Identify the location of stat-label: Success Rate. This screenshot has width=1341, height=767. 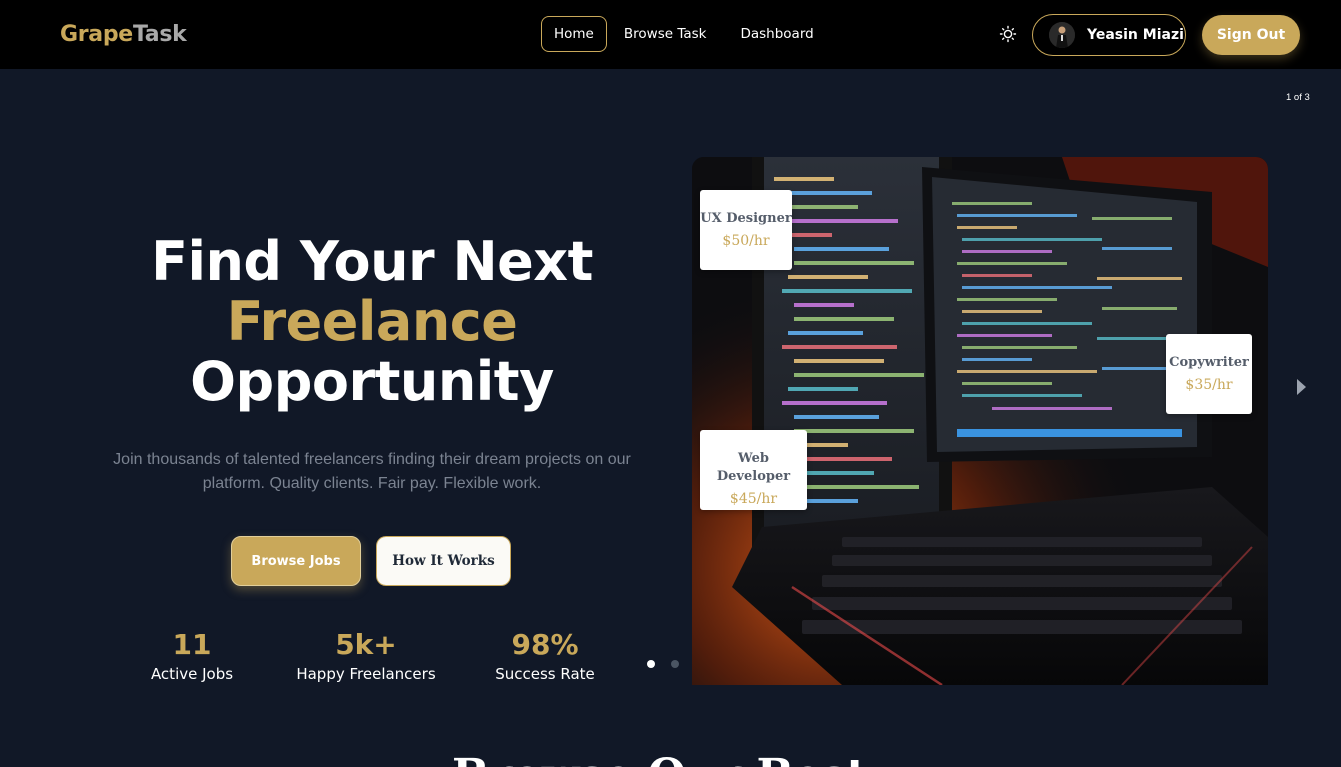
(545, 674).